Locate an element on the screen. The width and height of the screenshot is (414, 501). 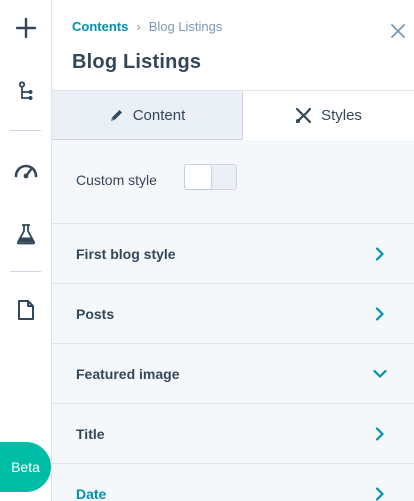
beta-button: Beta is located at coordinates (25, 467).